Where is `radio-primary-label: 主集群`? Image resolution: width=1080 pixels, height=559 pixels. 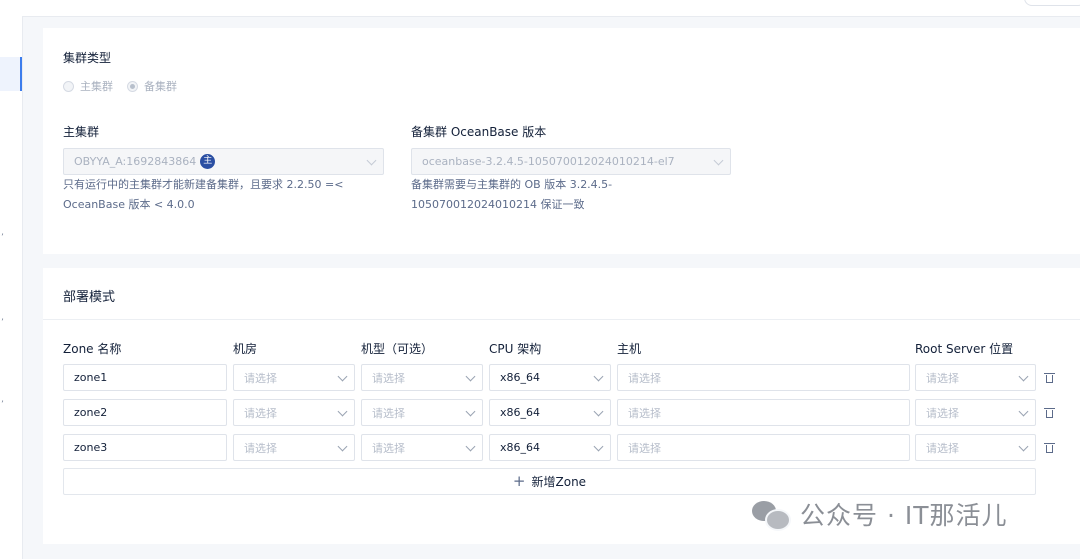 radio-primary-label: 主集群 is located at coordinates (96, 86).